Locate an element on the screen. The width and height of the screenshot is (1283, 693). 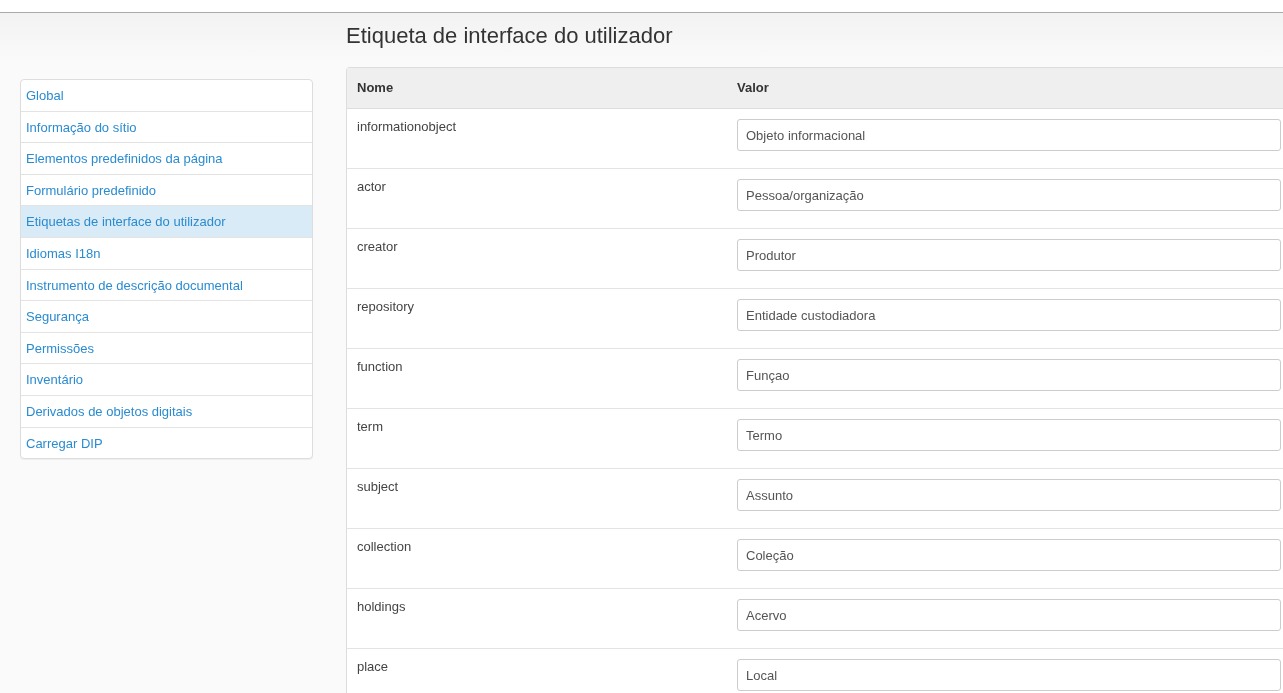
label-name: function is located at coordinates (380, 366).